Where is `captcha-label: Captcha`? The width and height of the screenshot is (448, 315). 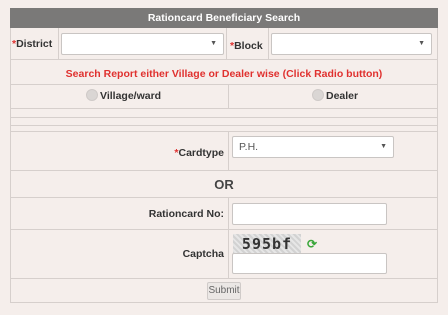
captcha-label: Captcha is located at coordinates (203, 254).